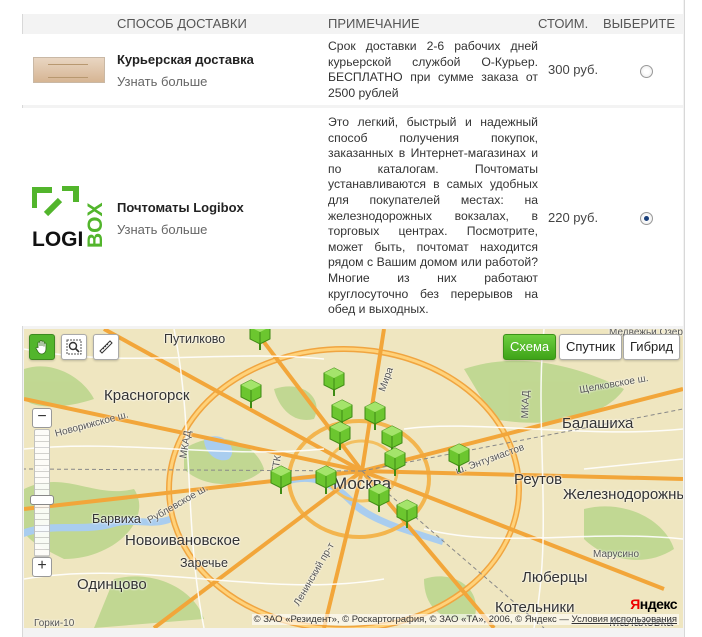 This screenshot has width=702, height=637. What do you see at coordinates (42, 418) in the screenshot?
I see `zoom-out-button: −` at bounding box center [42, 418].